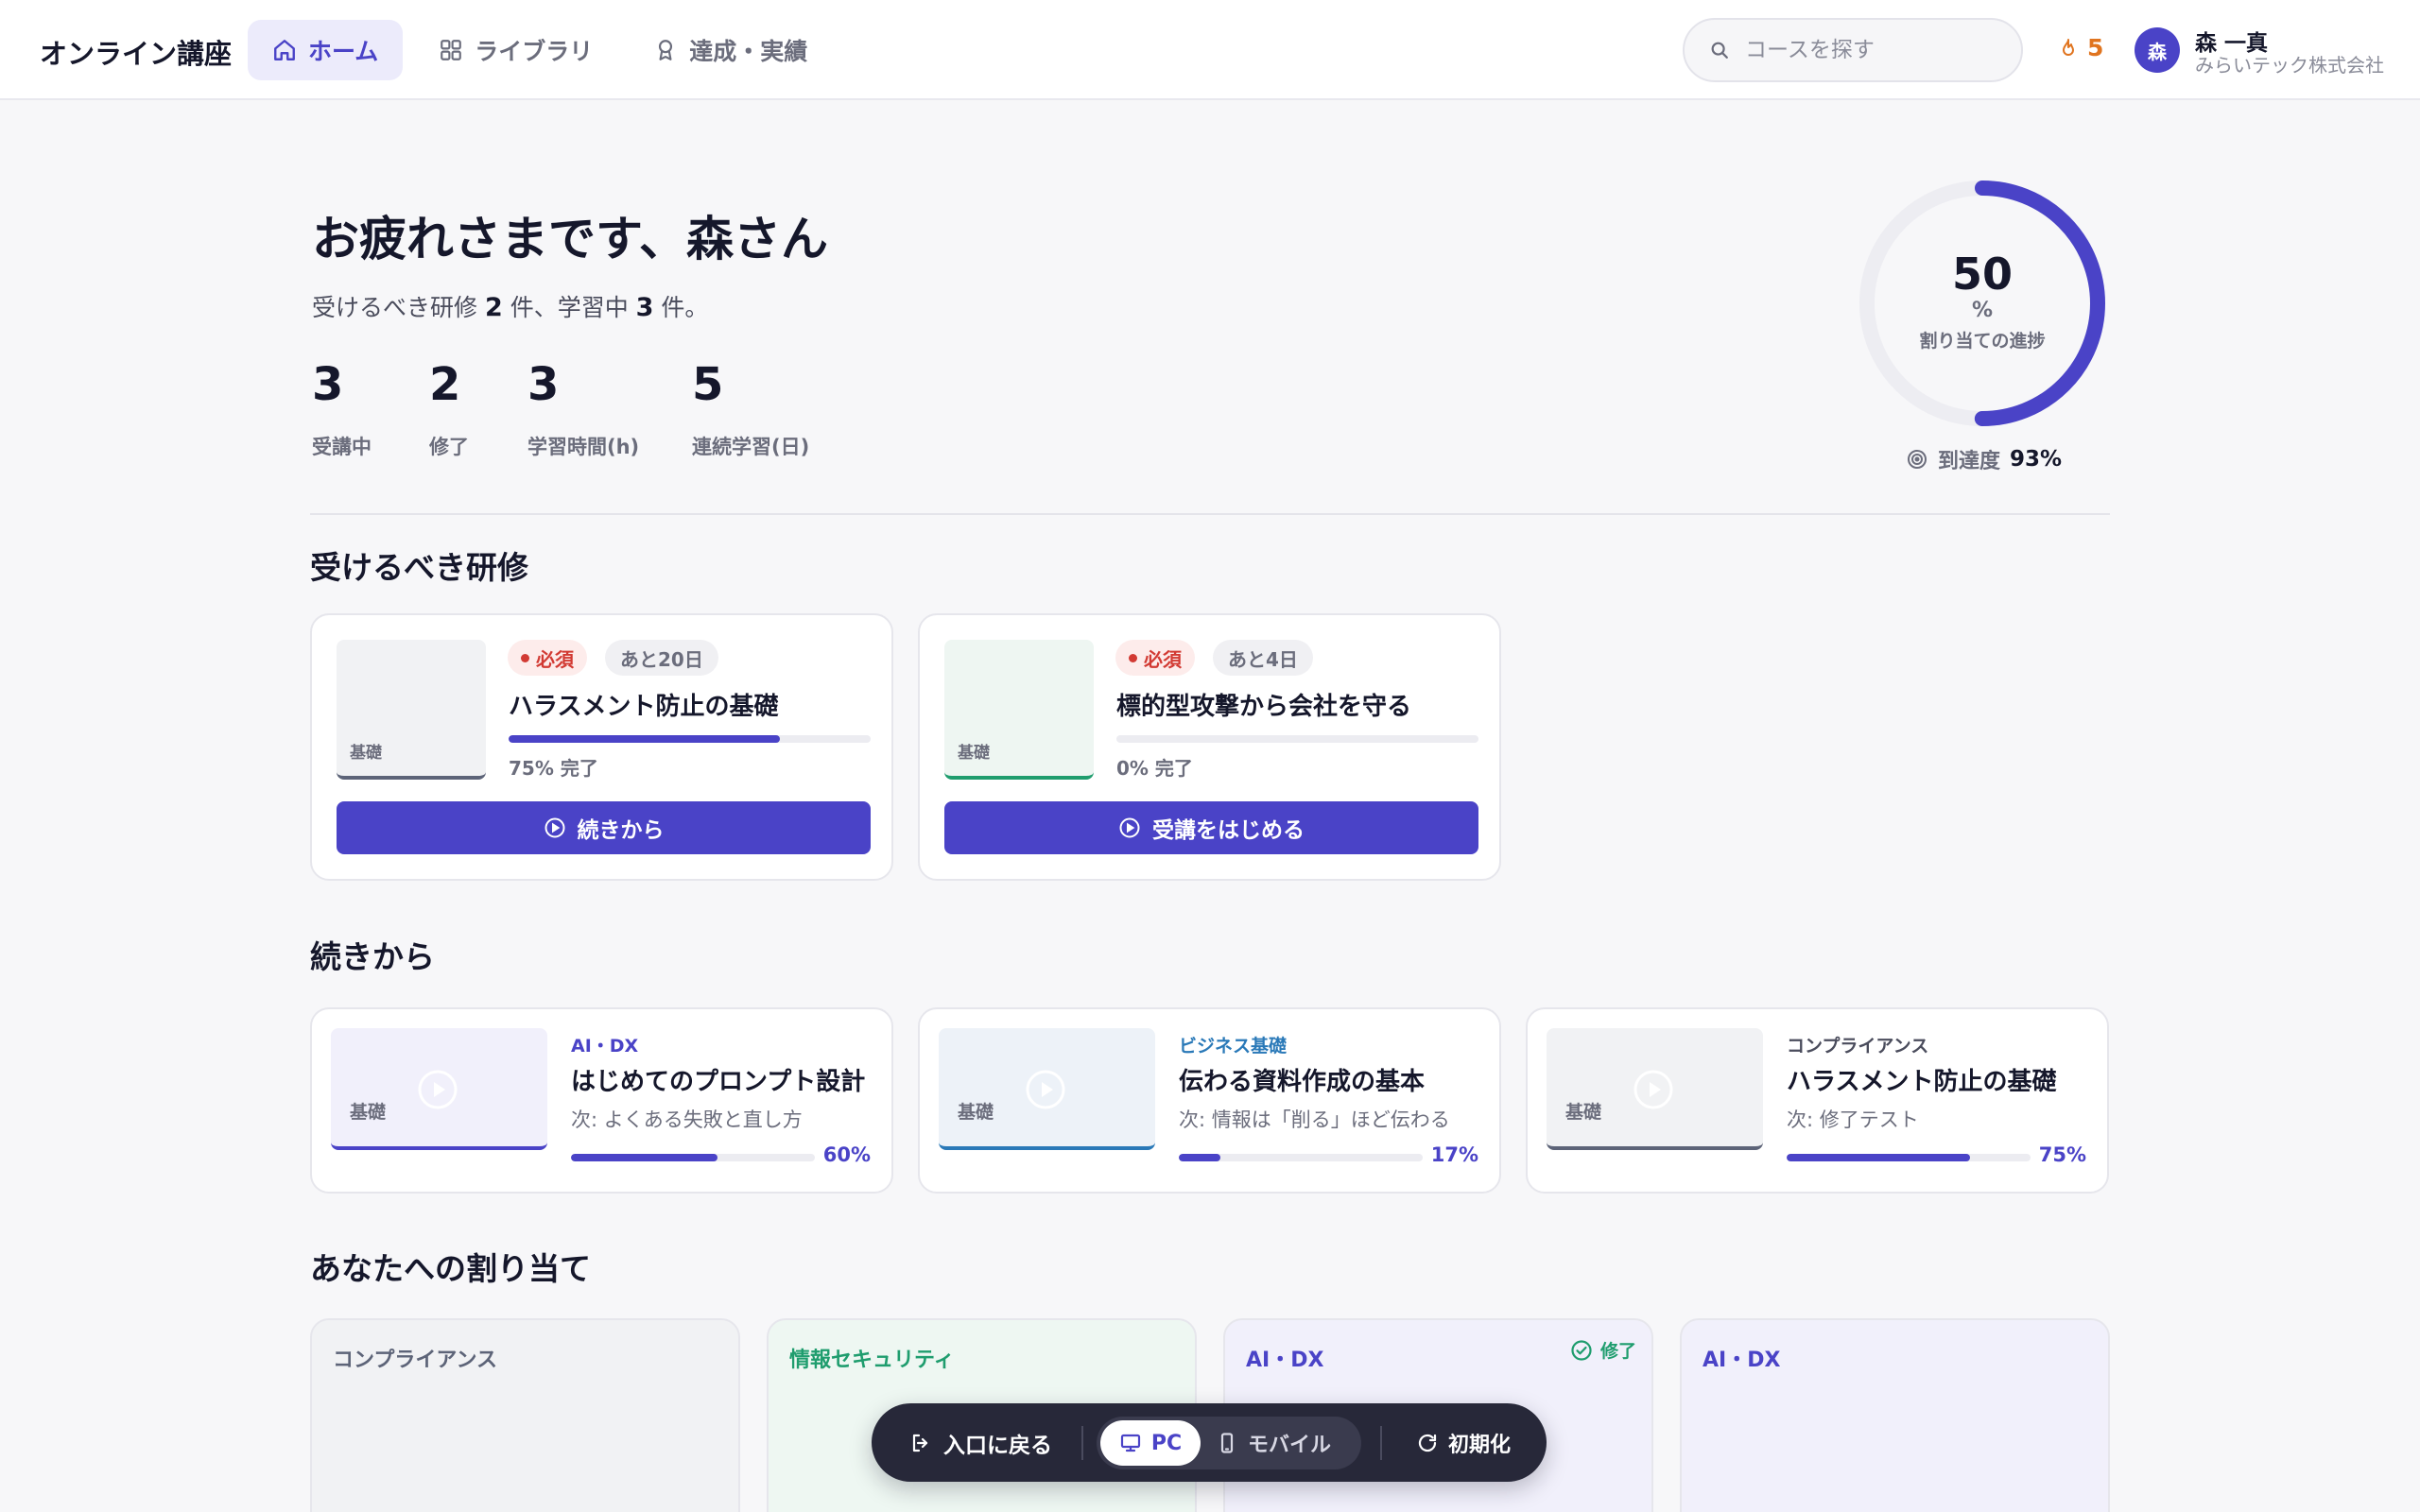 The image size is (2420, 1512). Describe the element at coordinates (2062, 1154) in the screenshot. I see `course-progress-percent: 75%` at that location.